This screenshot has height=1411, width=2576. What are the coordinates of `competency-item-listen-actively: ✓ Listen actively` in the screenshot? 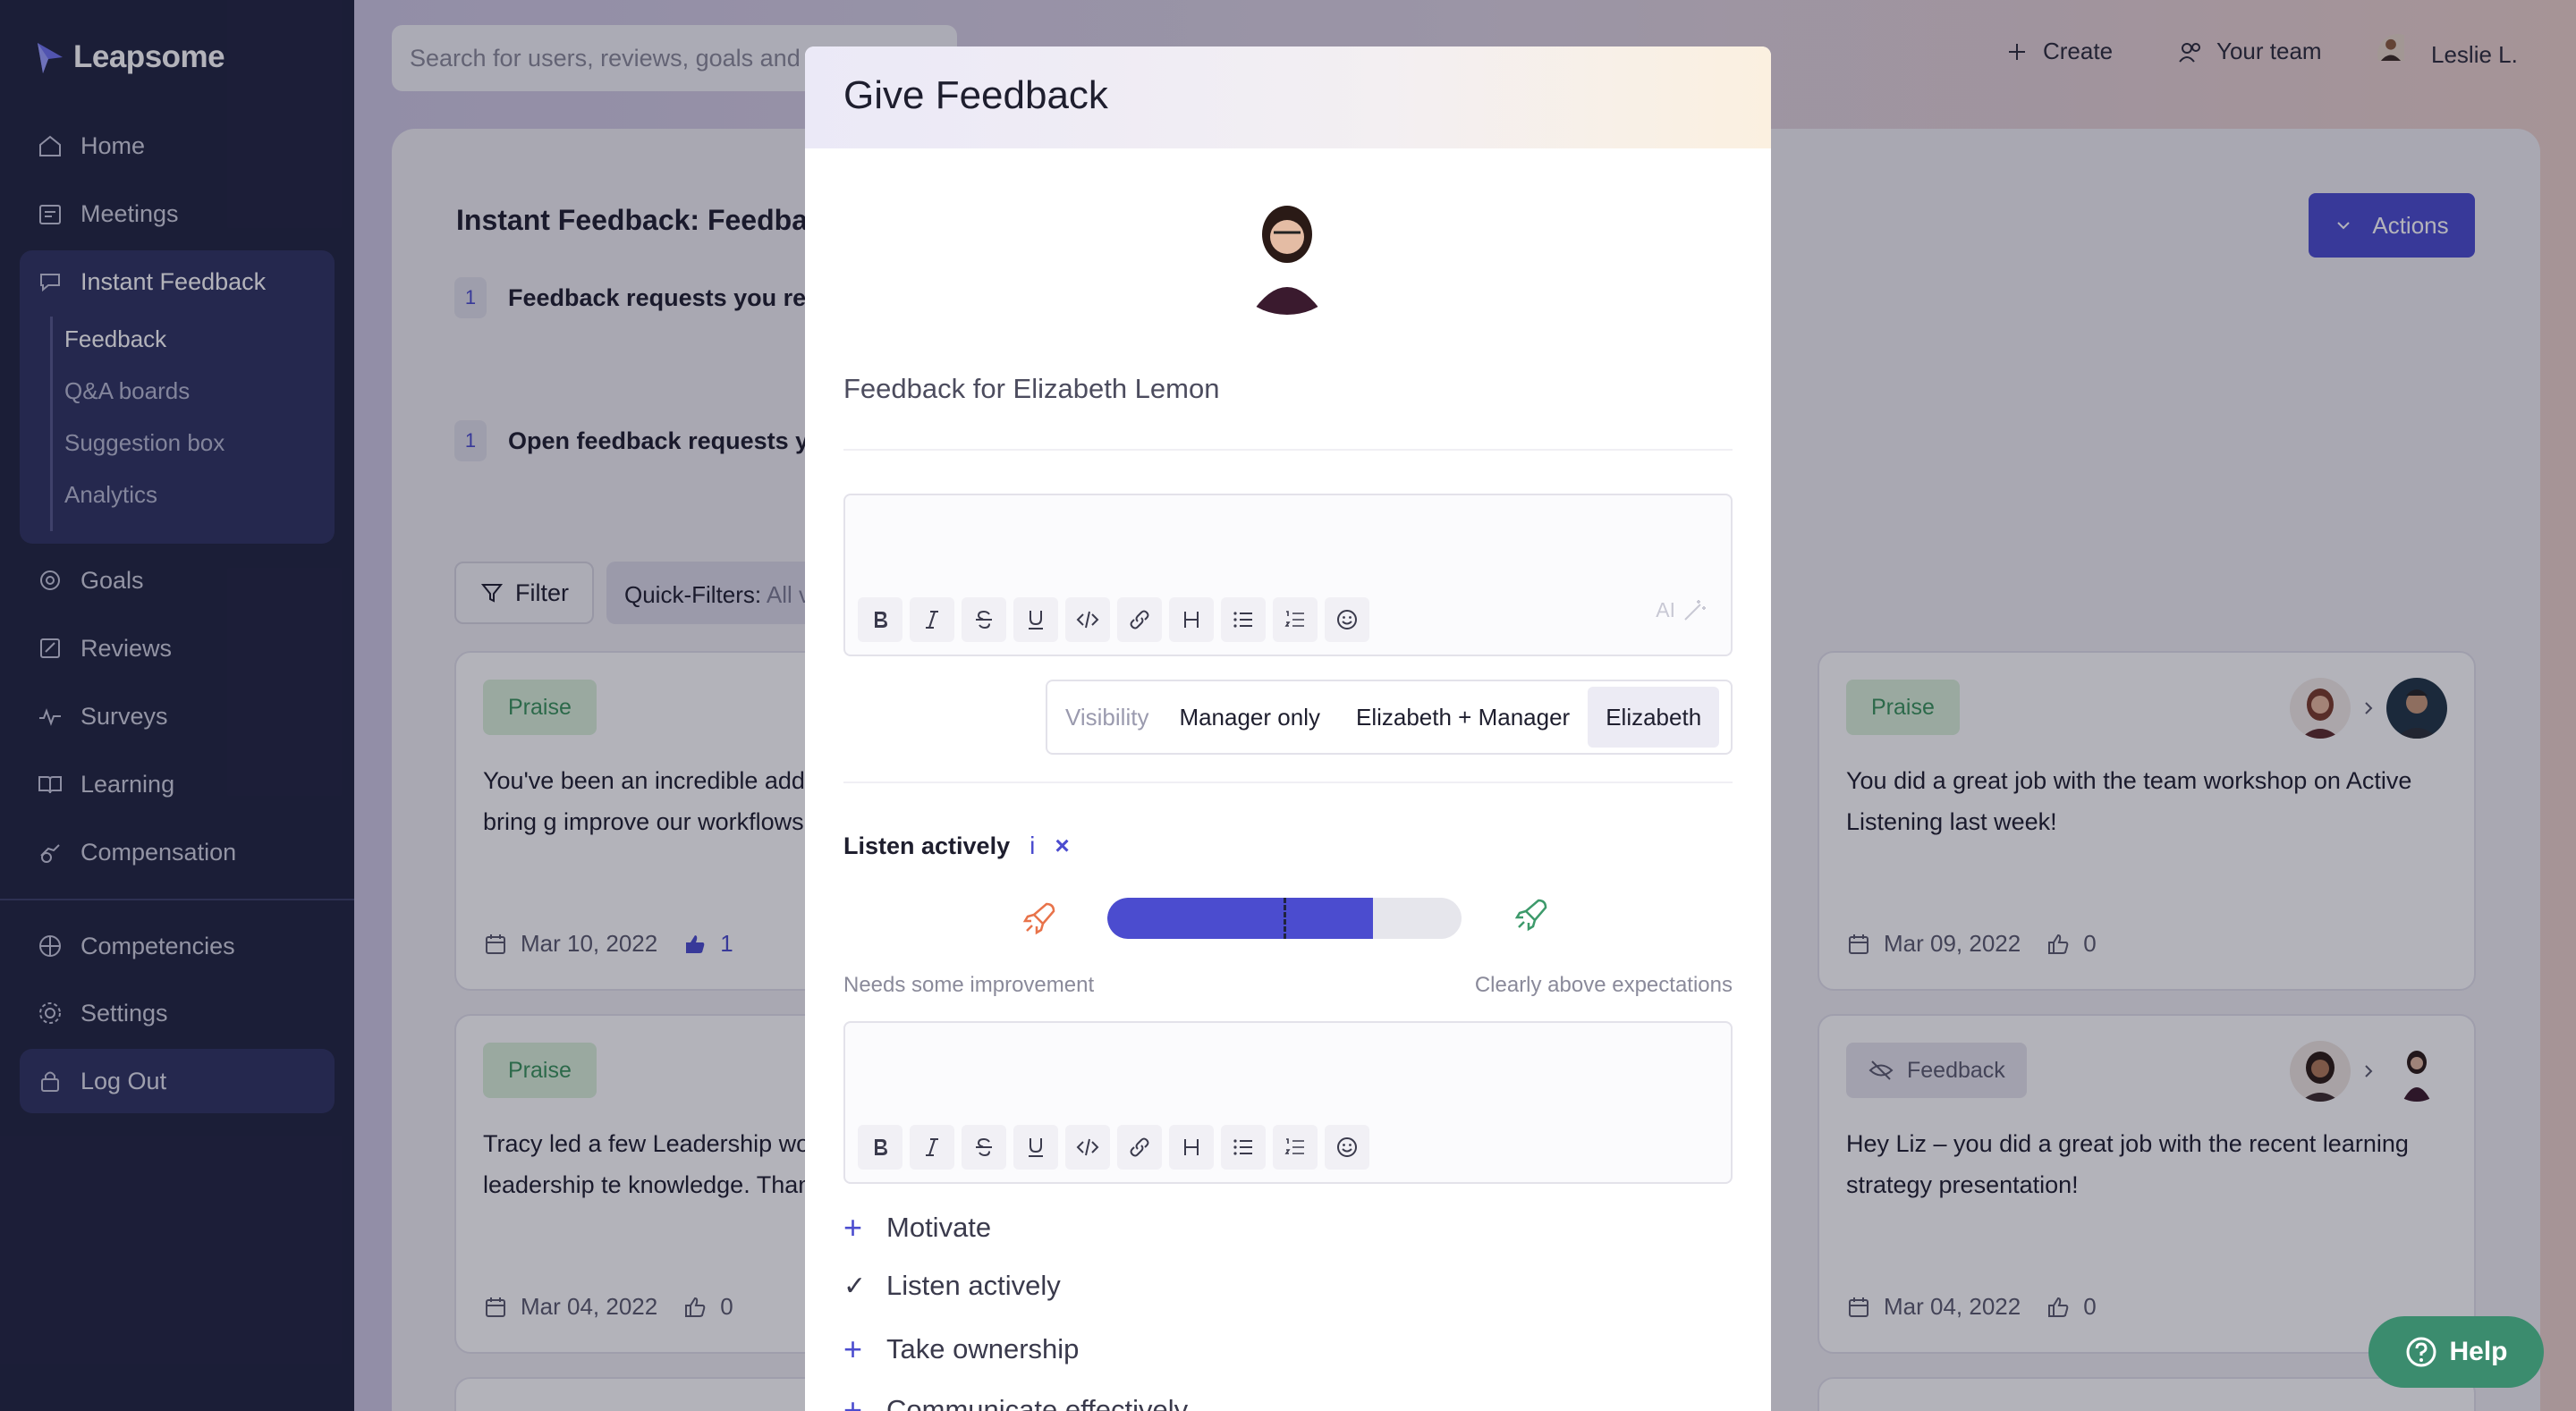 It's located at (952, 1286).